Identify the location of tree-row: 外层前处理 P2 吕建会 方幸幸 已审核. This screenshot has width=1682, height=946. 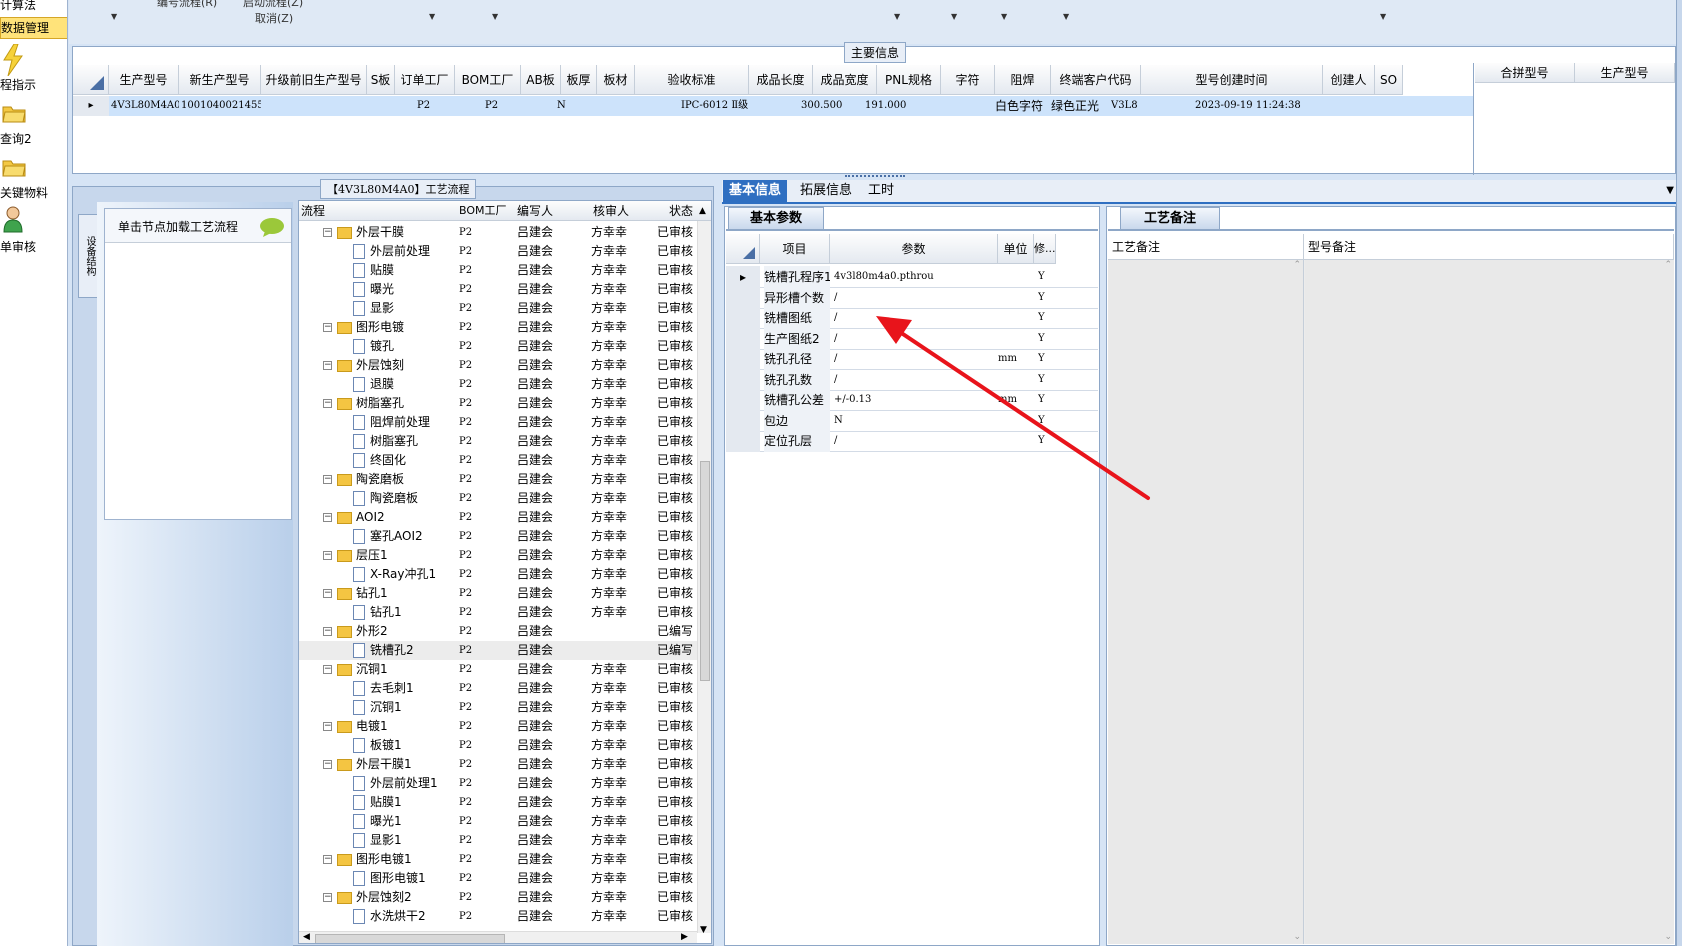
(499, 251).